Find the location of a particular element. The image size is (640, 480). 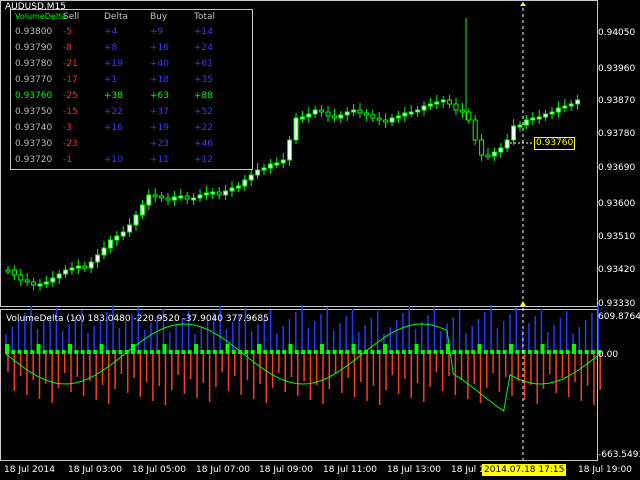

cell-sell: -8 is located at coordinates (67, 48).